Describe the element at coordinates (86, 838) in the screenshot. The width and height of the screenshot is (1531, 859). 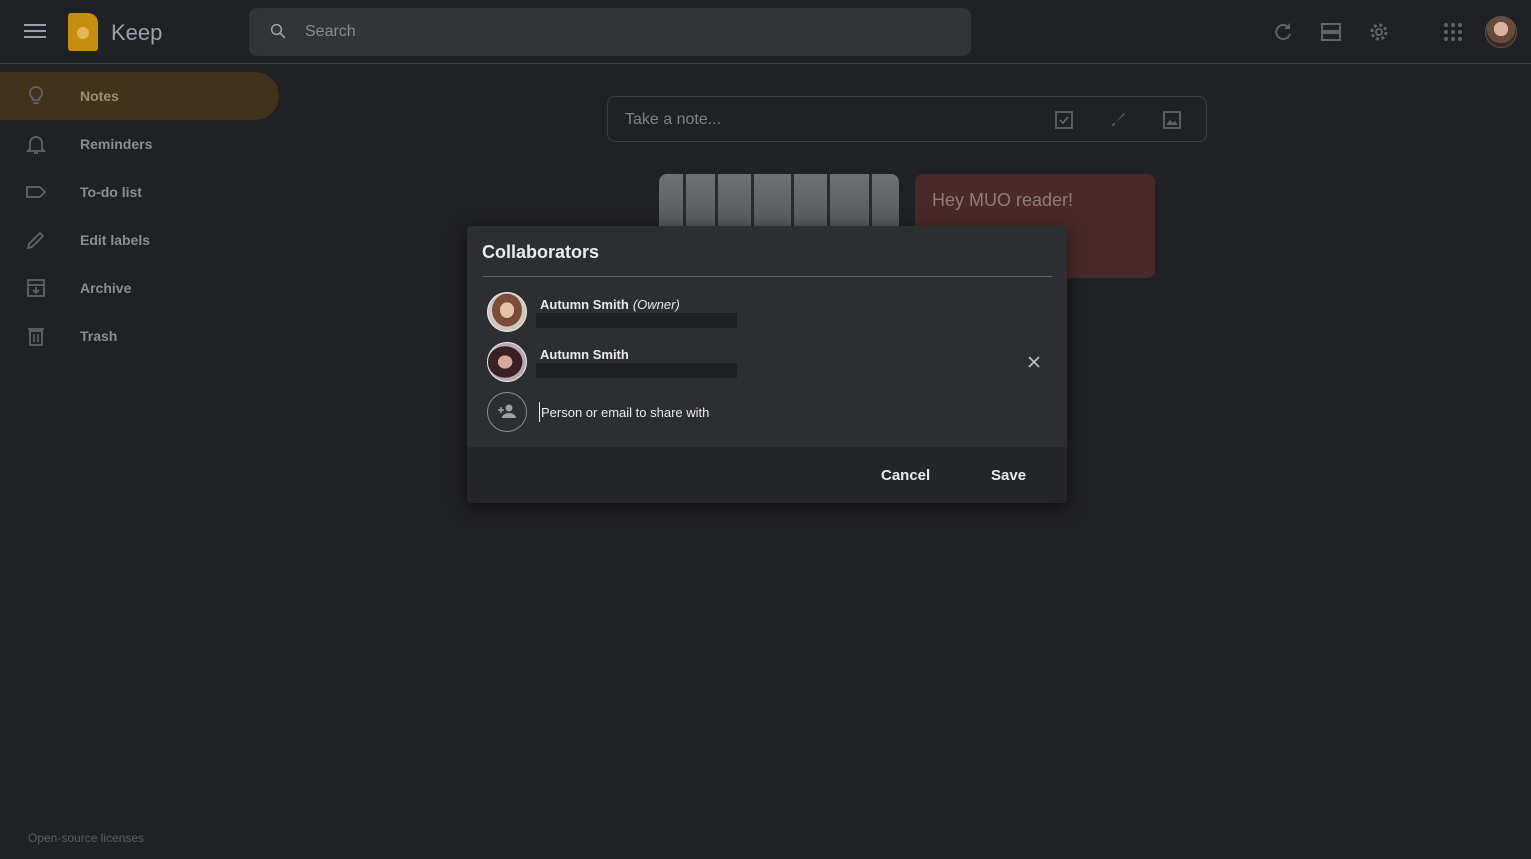
I see `open-source-licenses-link: Open-source licenses` at that location.